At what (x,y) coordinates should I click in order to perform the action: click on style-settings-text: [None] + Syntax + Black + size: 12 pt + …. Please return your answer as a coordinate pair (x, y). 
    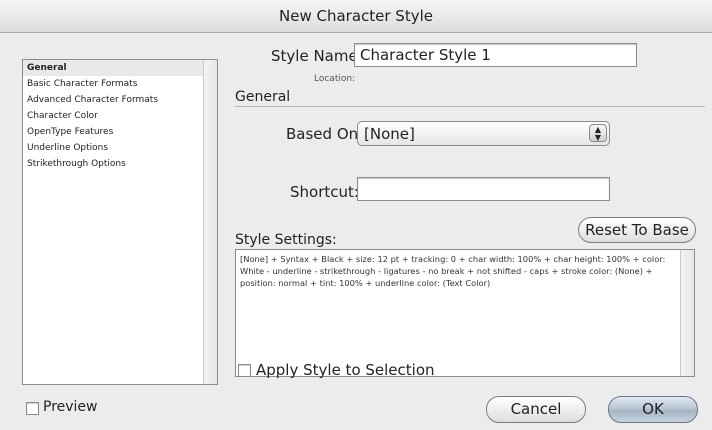
    Looking at the image, I should click on (453, 271).